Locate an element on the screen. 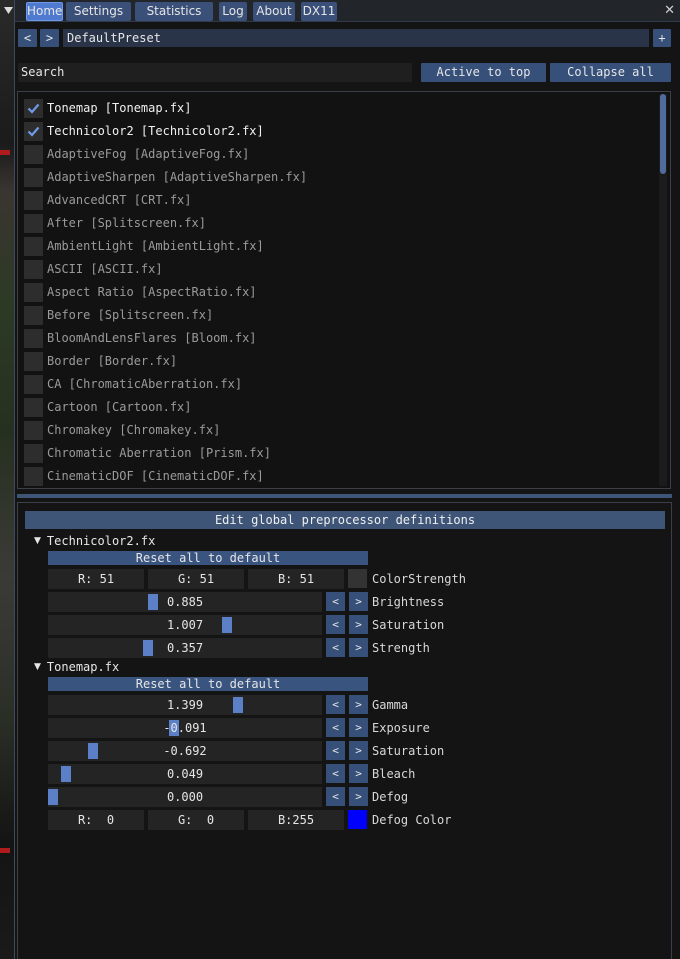 This screenshot has height=959, width=680. reset-technicolor2-button: Reset all to default is located at coordinates (208, 558).